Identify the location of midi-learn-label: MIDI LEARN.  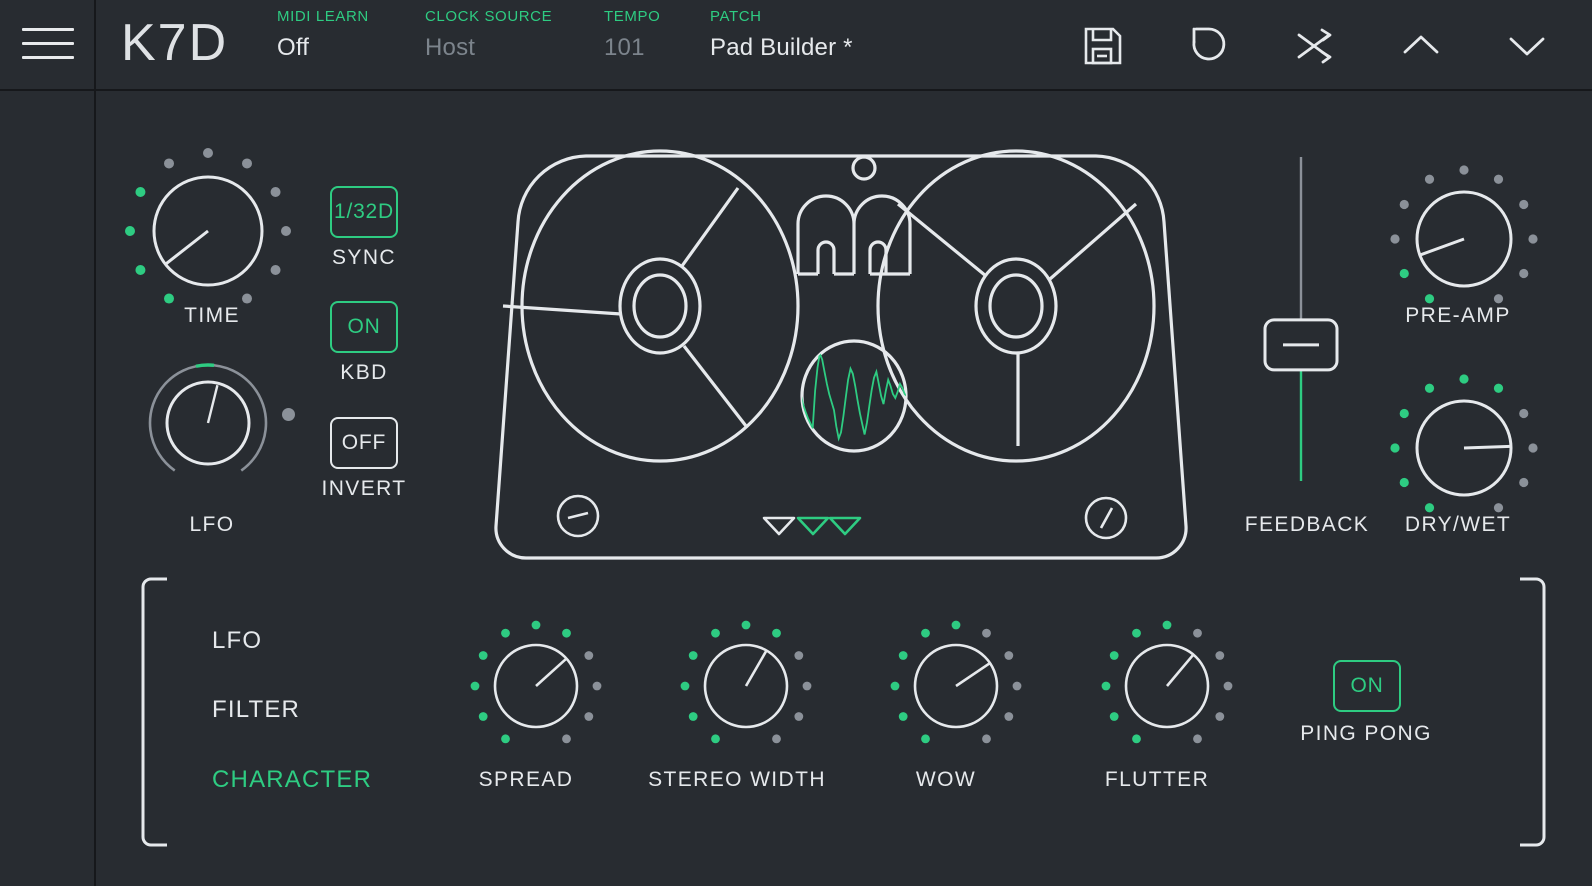
(323, 16).